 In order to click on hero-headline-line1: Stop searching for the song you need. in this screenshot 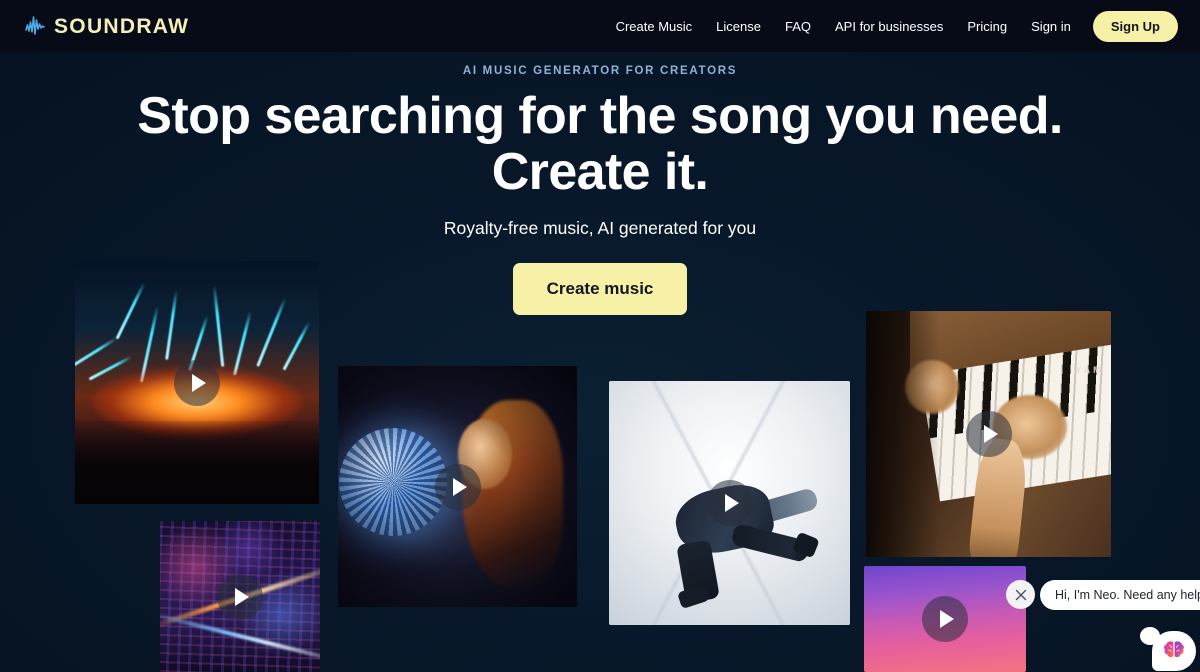, I will do `click(600, 116)`.